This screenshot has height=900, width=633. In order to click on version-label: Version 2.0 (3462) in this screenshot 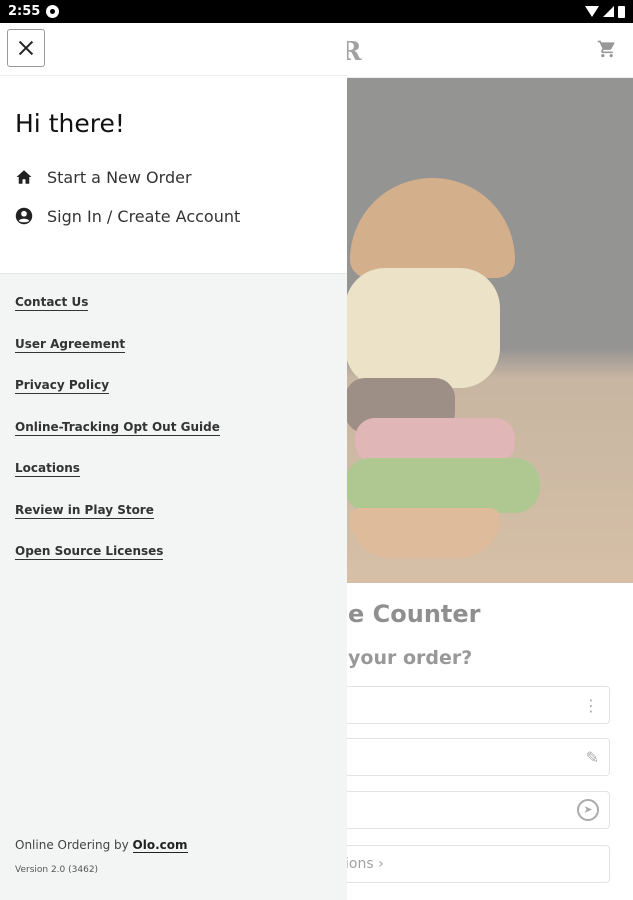, I will do `click(57, 870)`.